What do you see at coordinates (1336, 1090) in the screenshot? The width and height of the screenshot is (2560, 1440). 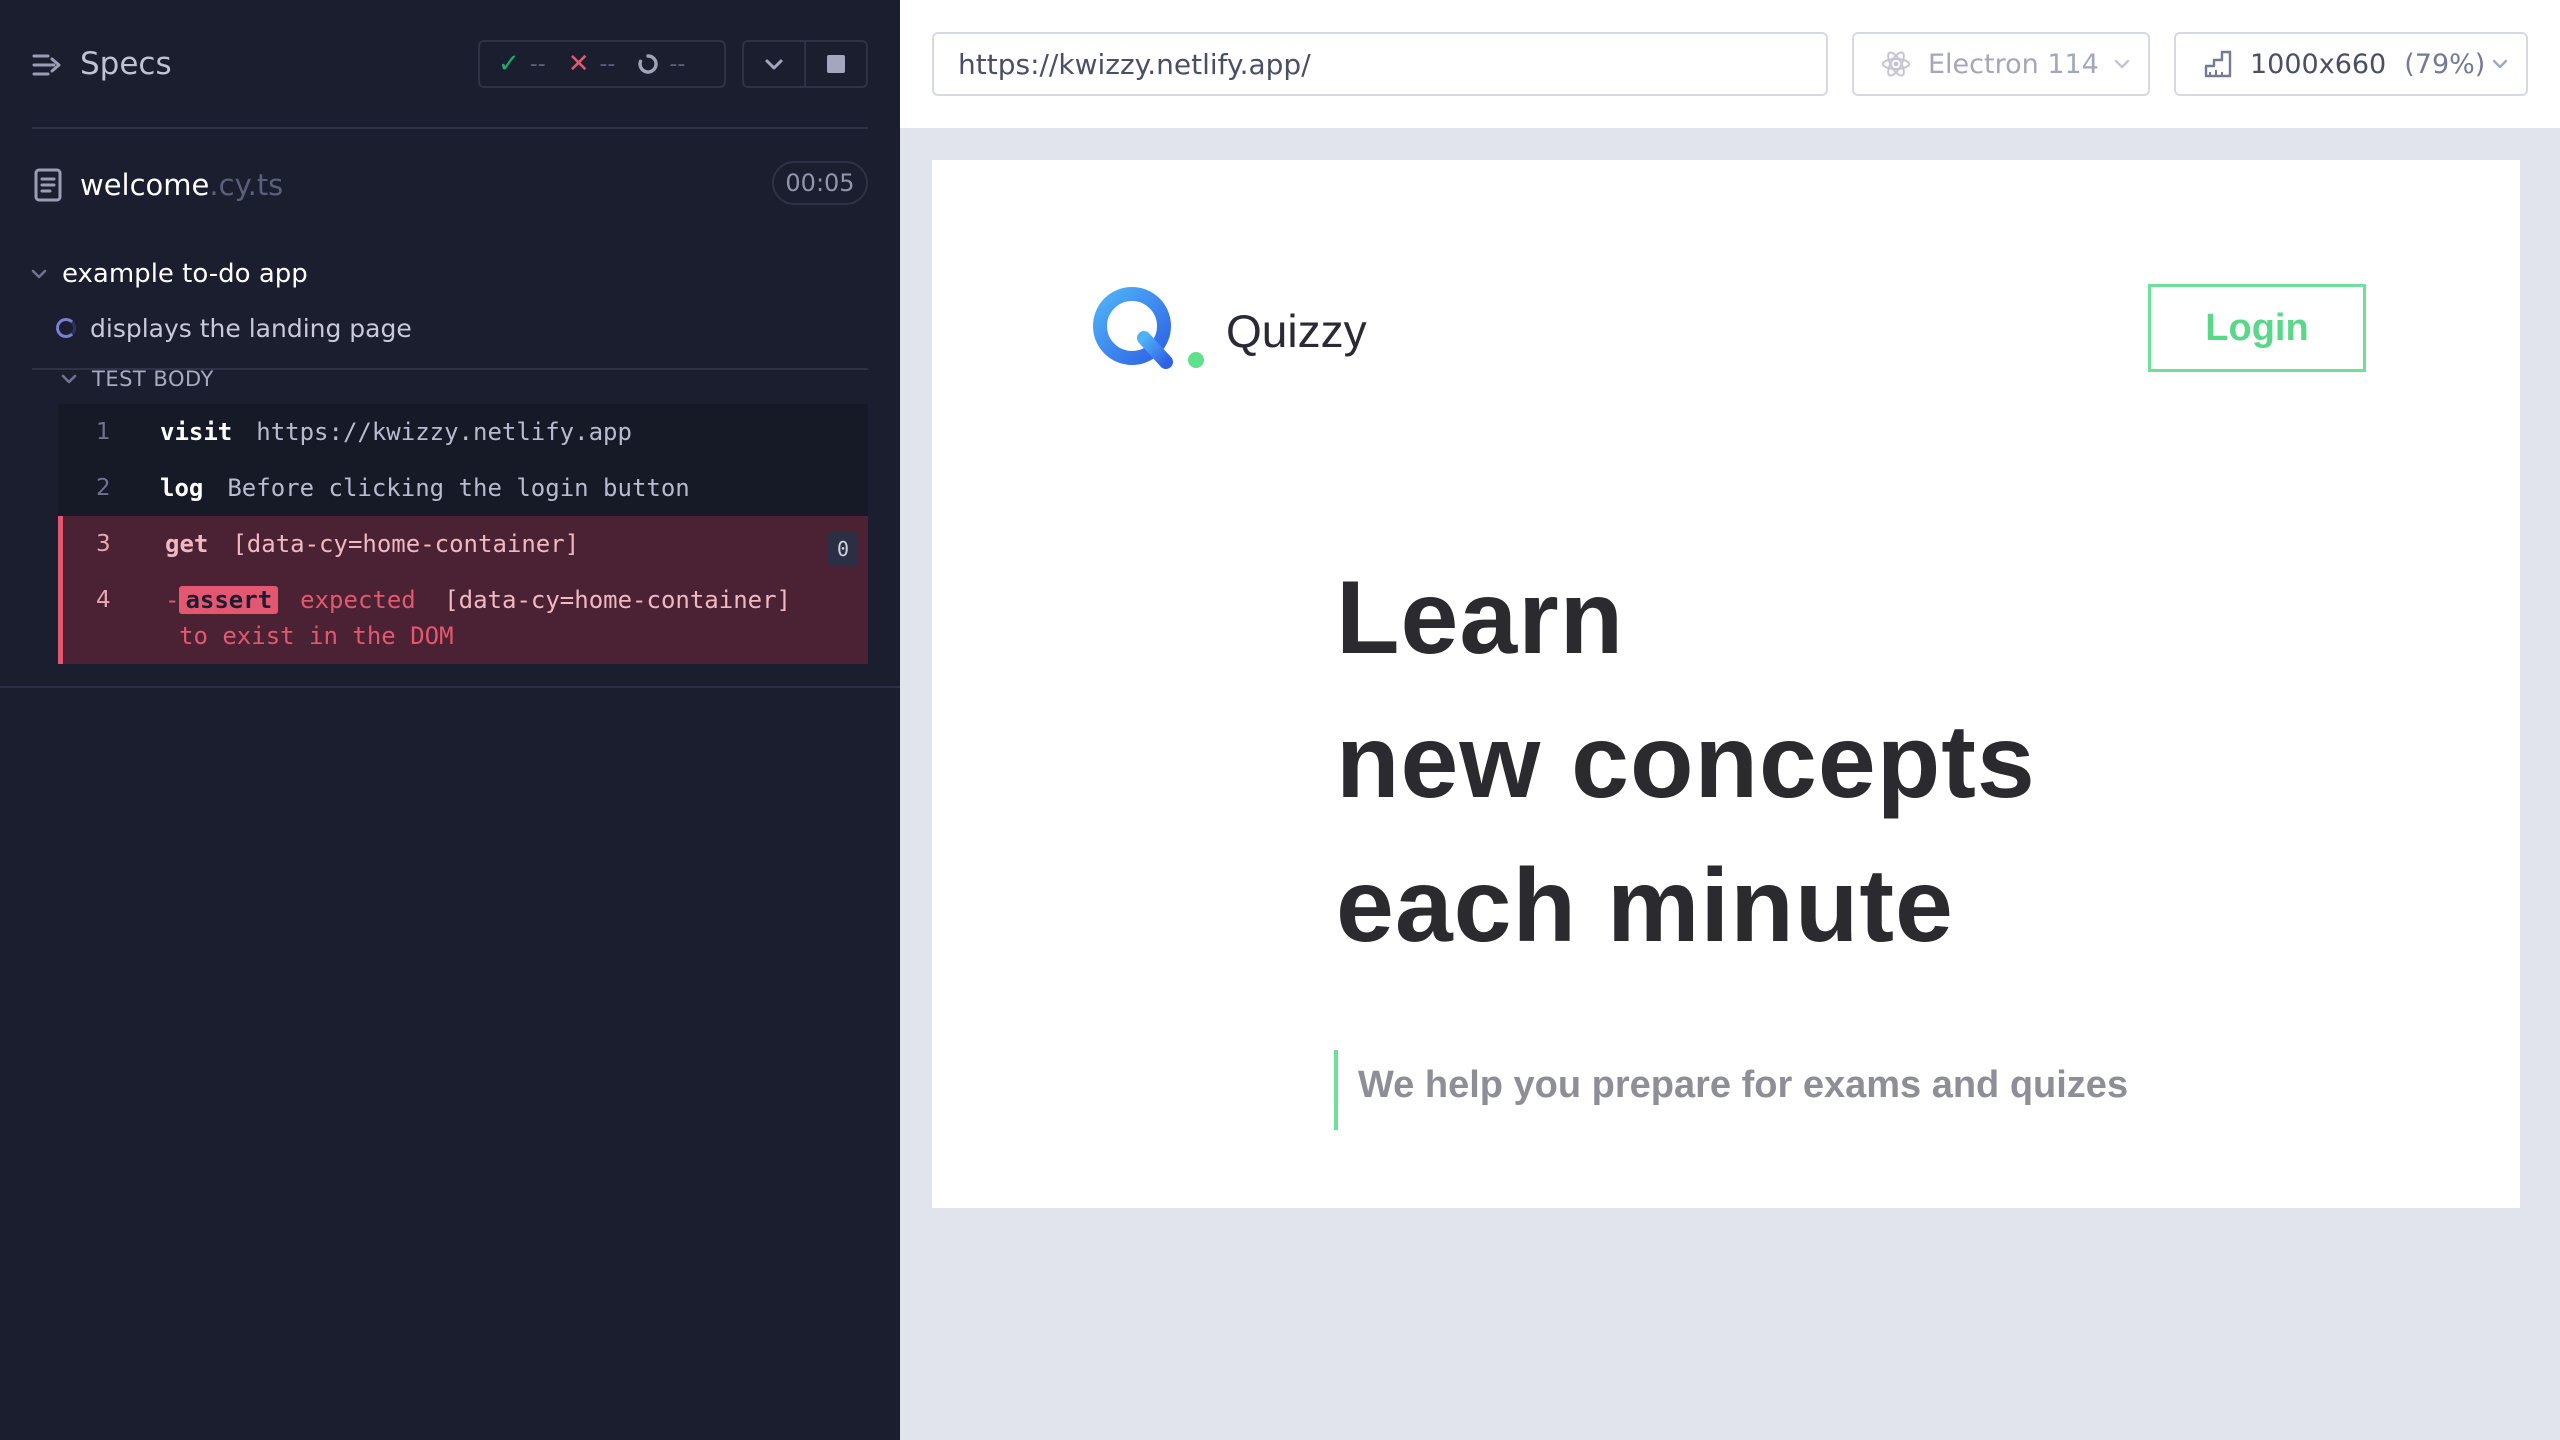 I see `tagline-accent-bar` at bounding box center [1336, 1090].